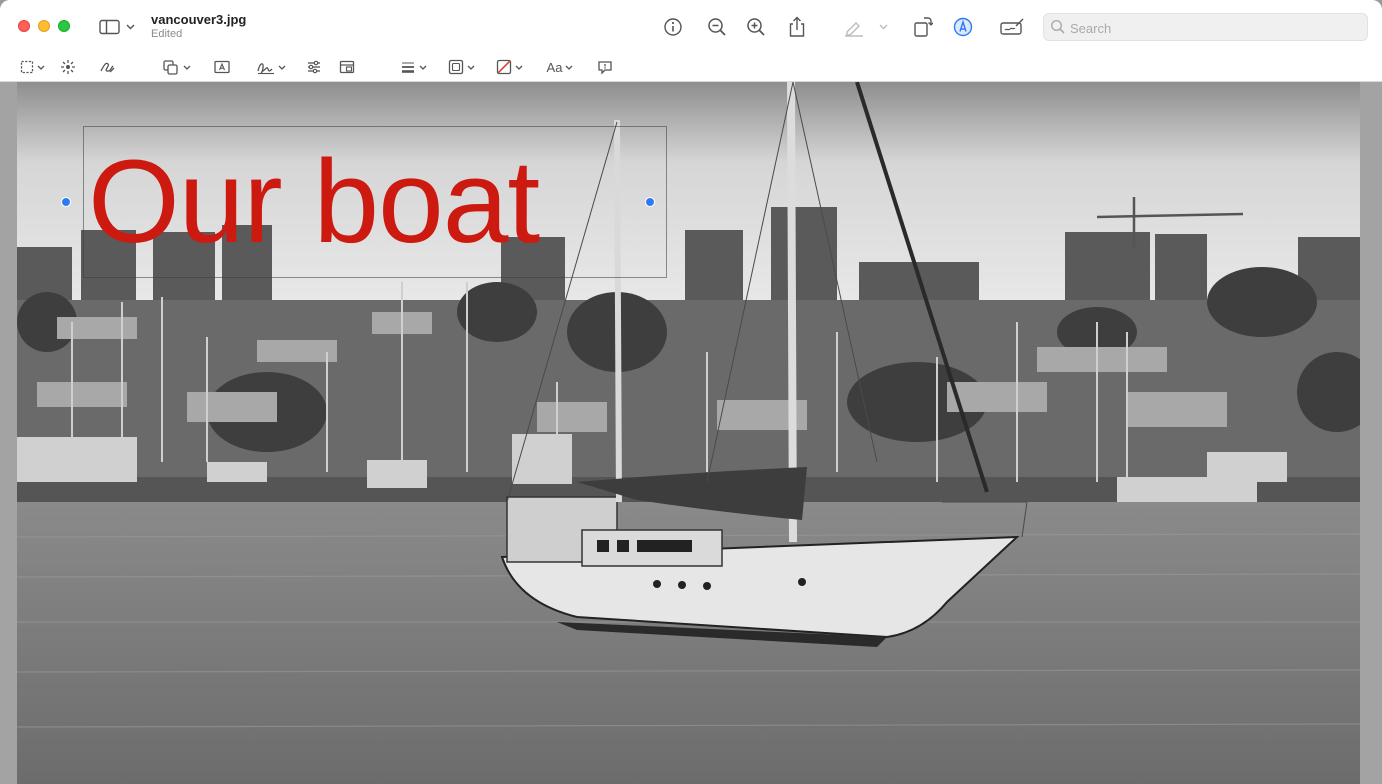  I want to click on text-annotation-box: Our boat, so click(375, 202).